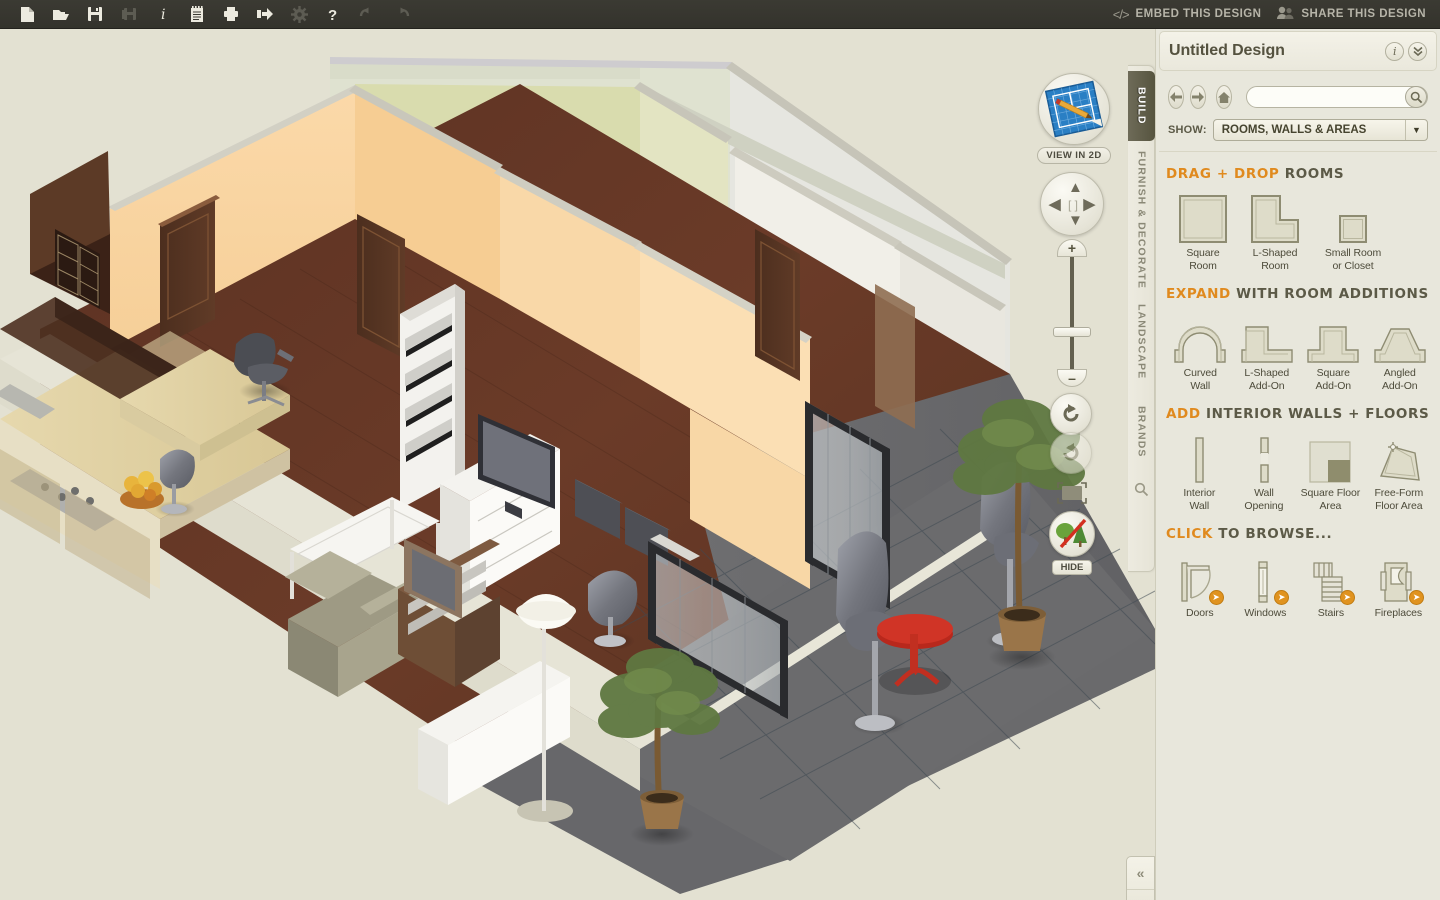 The width and height of the screenshot is (1440, 900). I want to click on ang-addon-thumb, so click(1400, 338).